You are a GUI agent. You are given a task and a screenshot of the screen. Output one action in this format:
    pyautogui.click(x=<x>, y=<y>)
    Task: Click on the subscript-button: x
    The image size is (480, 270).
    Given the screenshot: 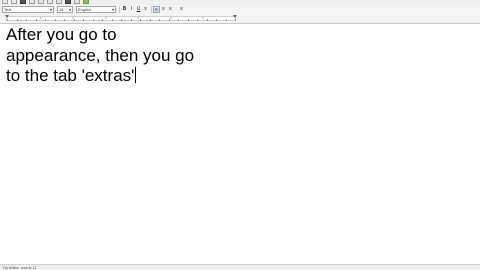 What is the action you would take?
    pyautogui.click(x=145, y=9)
    